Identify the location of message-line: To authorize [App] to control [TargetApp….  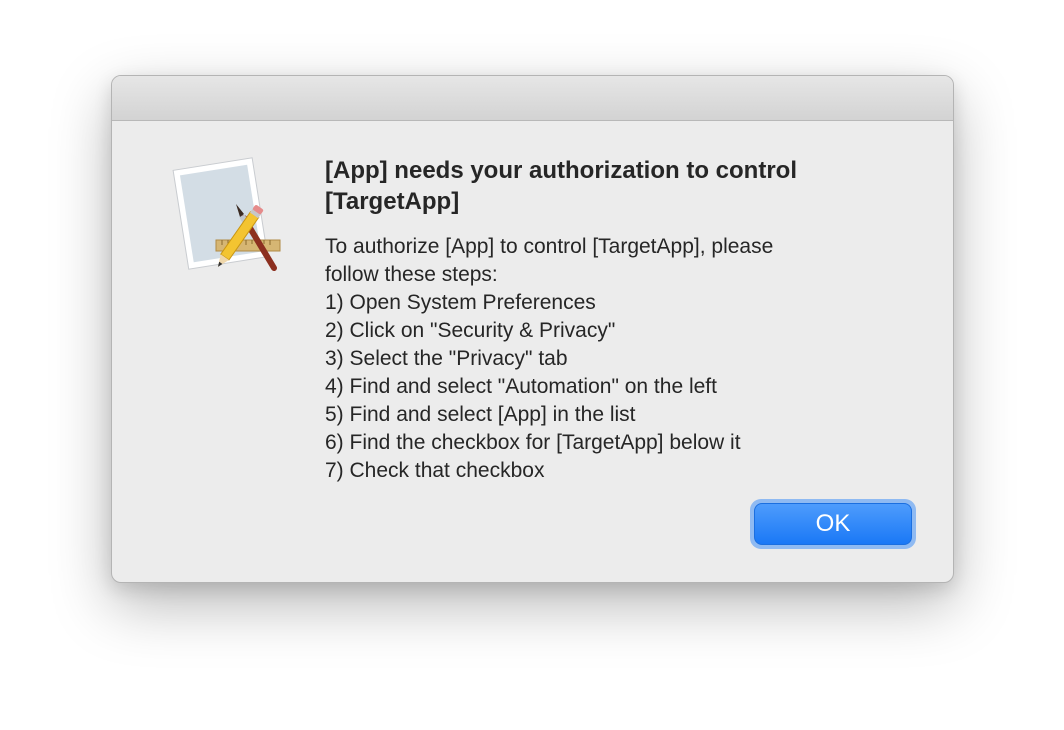
(549, 246).